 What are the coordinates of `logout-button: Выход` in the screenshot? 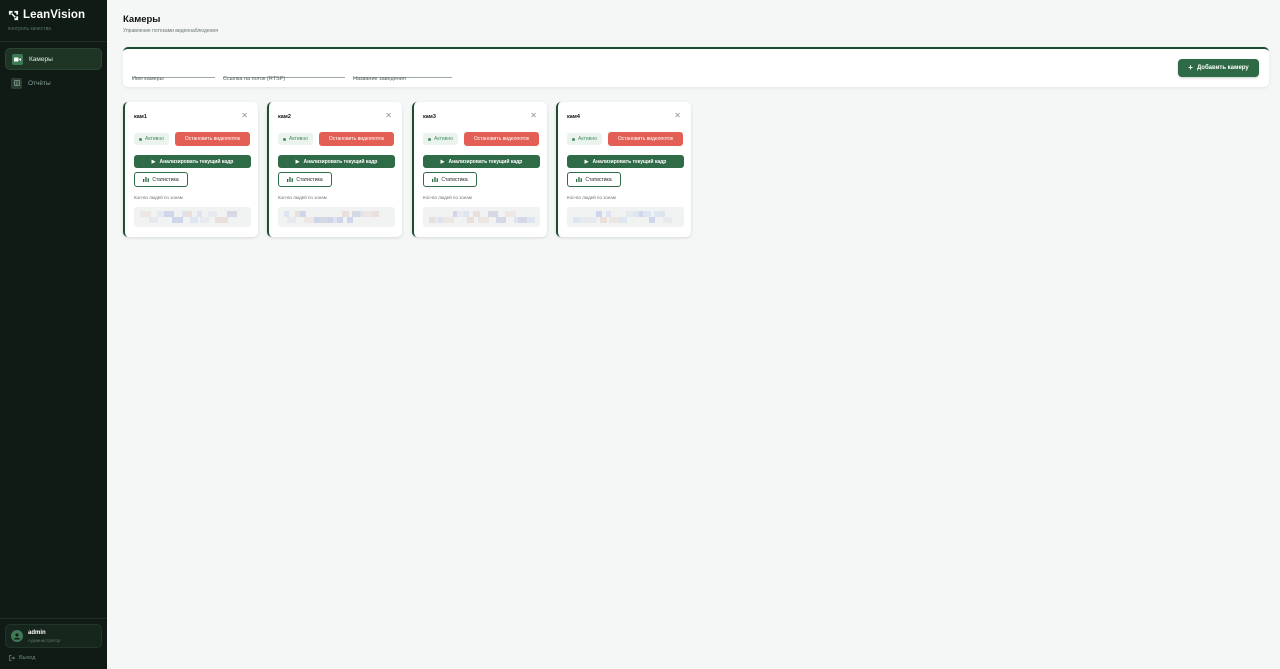 It's located at (22, 658).